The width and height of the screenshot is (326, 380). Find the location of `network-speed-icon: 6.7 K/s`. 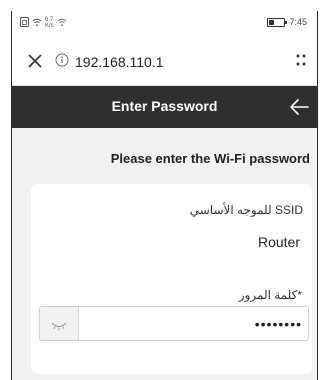

network-speed-icon: 6.7 K/s is located at coordinates (49, 23).